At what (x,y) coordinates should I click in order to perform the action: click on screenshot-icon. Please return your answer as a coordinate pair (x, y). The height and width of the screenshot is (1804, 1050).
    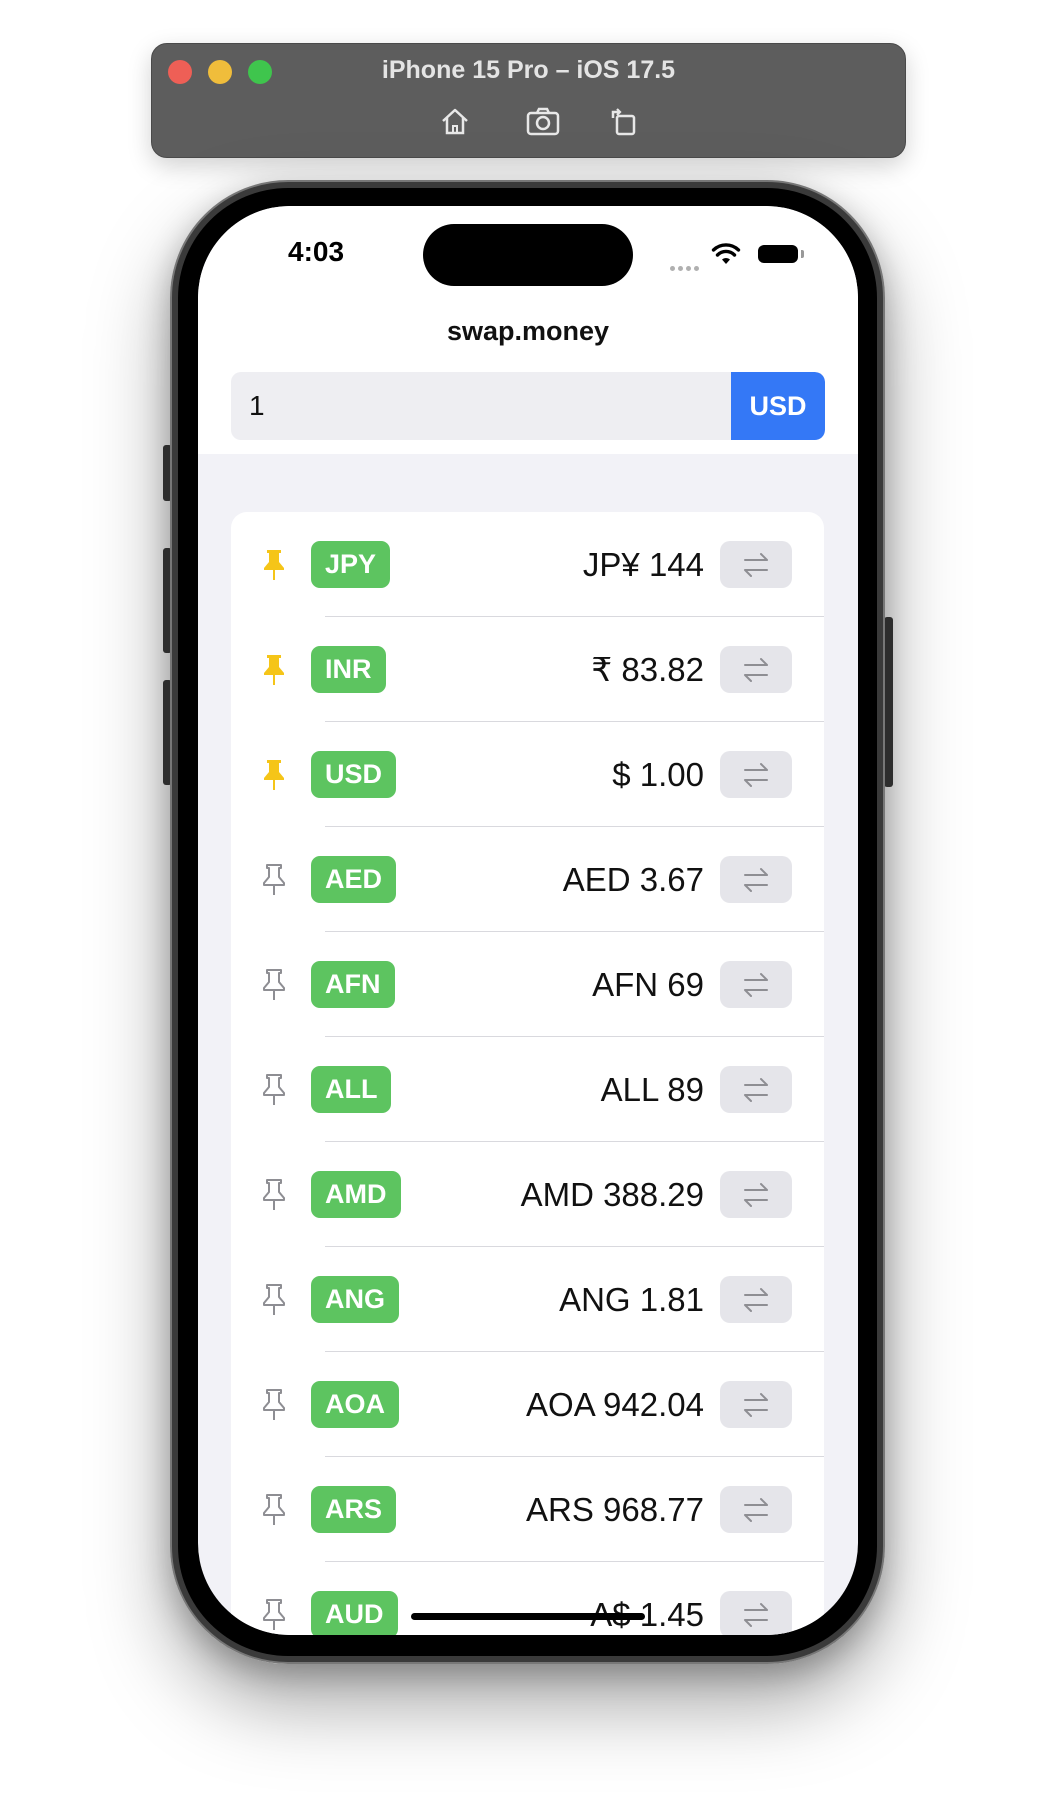
    Looking at the image, I should click on (542, 121).